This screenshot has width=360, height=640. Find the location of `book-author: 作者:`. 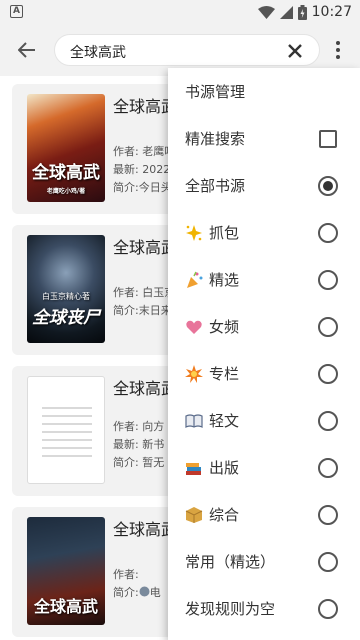

book-author: 作者: is located at coordinates (126, 574).